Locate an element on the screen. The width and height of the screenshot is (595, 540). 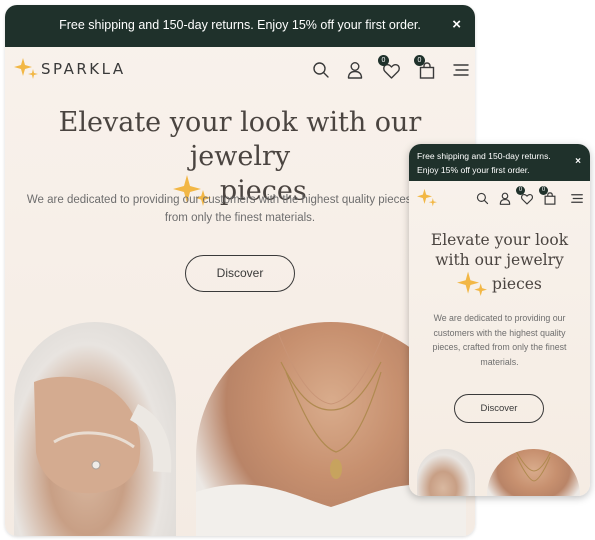
brand-name: SPARKLA is located at coordinates (83, 69).